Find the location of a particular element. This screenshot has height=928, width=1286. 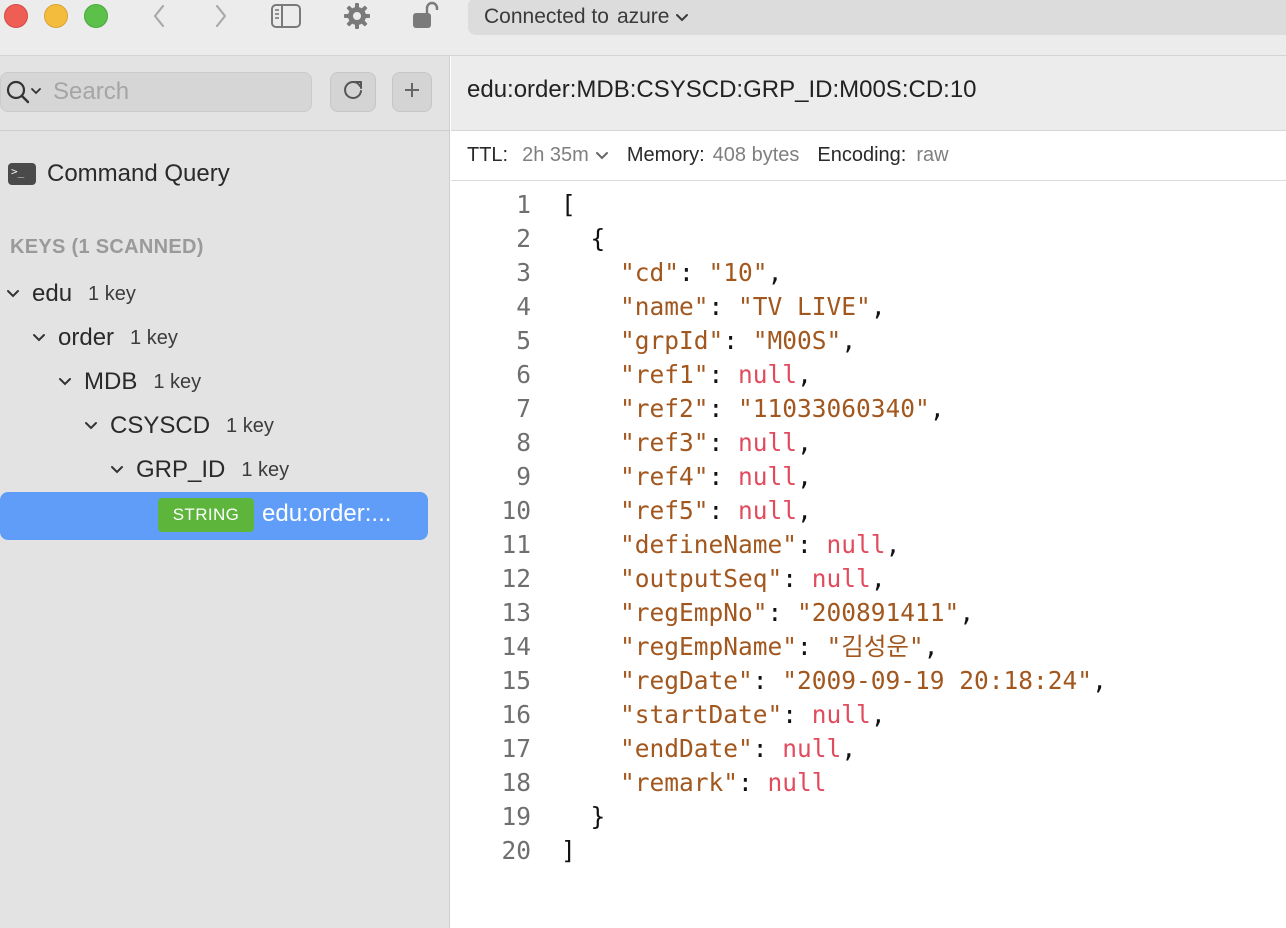

code-source: [ is located at coordinates (553, 205).